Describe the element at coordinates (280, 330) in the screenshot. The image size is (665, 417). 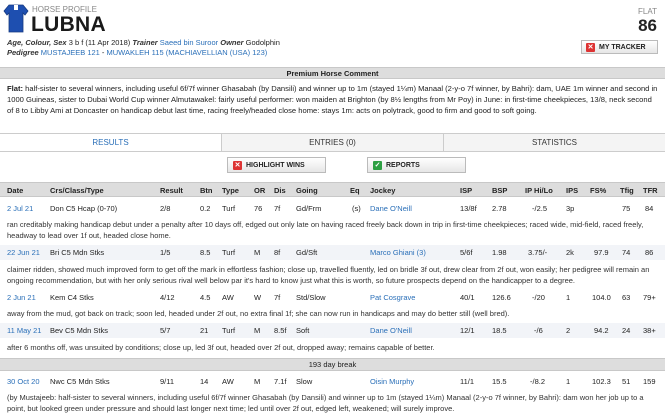
I see `distance: 8.5f` at that location.